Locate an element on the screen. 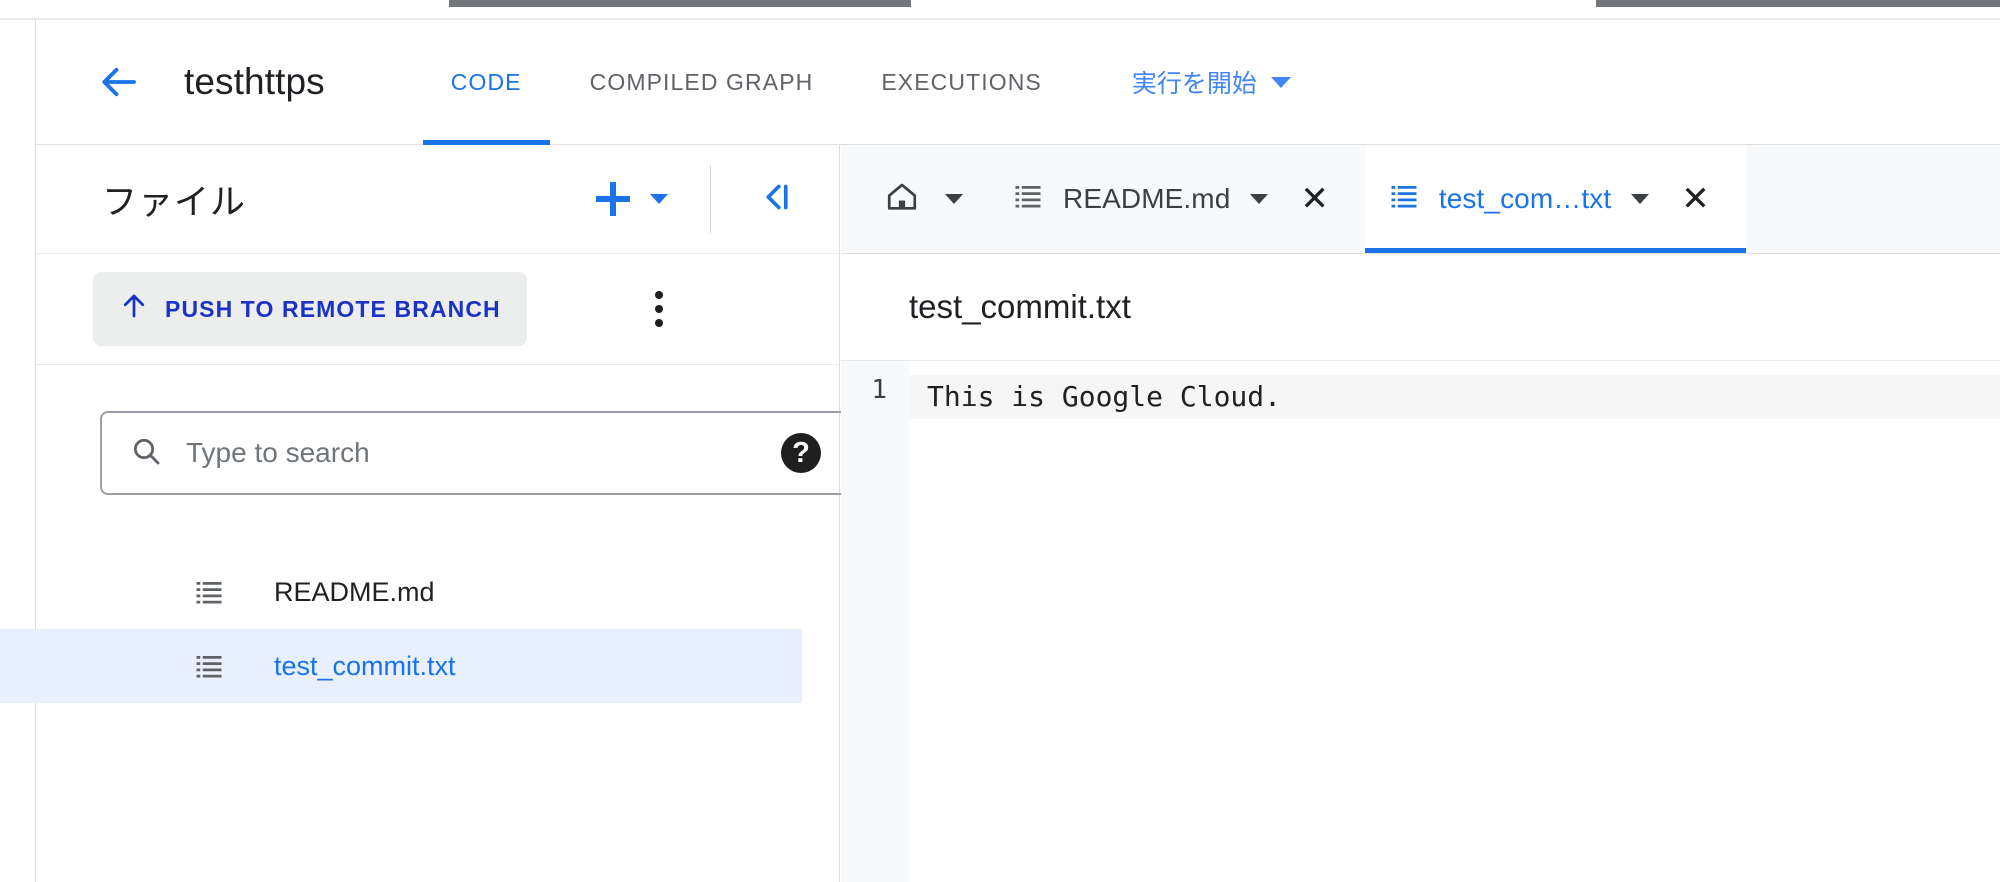  start-execution-label: 実行を開始 is located at coordinates (1194, 84).